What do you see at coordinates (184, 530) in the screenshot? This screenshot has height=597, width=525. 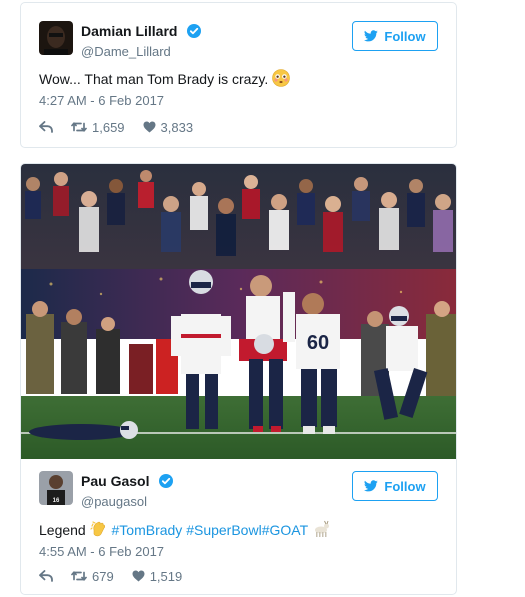 I see `tweet-text: Legend #TomBrady #SuperBowl#GOAT` at bounding box center [184, 530].